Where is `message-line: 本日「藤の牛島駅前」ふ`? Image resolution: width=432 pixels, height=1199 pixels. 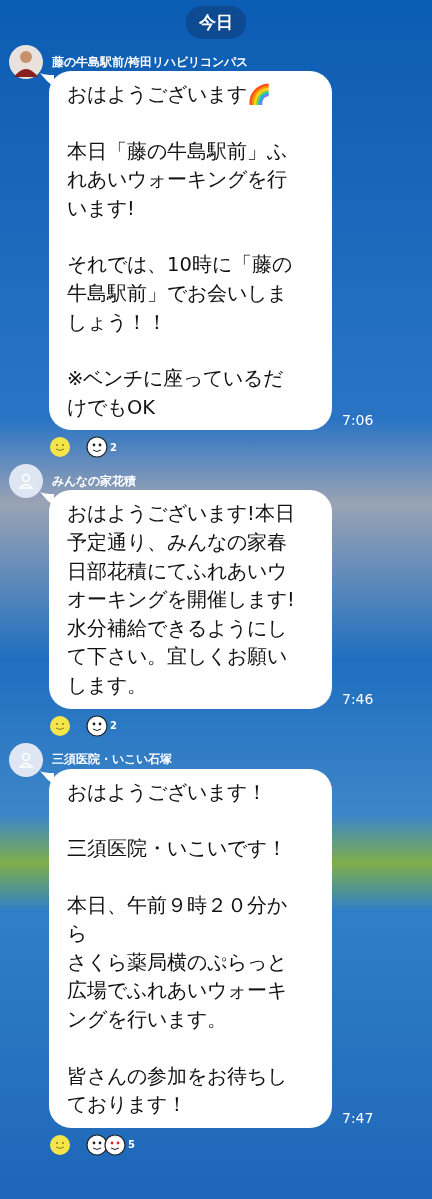
message-line: 本日「藤の牛島駅前」ふ is located at coordinates (177, 151).